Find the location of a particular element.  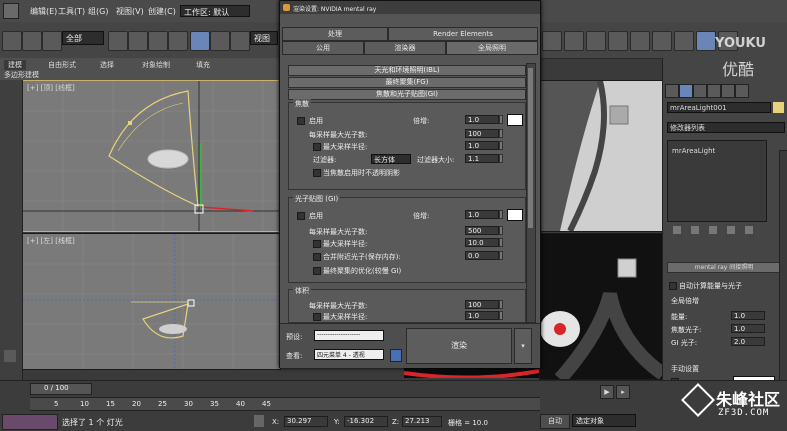

object-name-field: mrAreaLight001 is located at coordinates (719, 107).